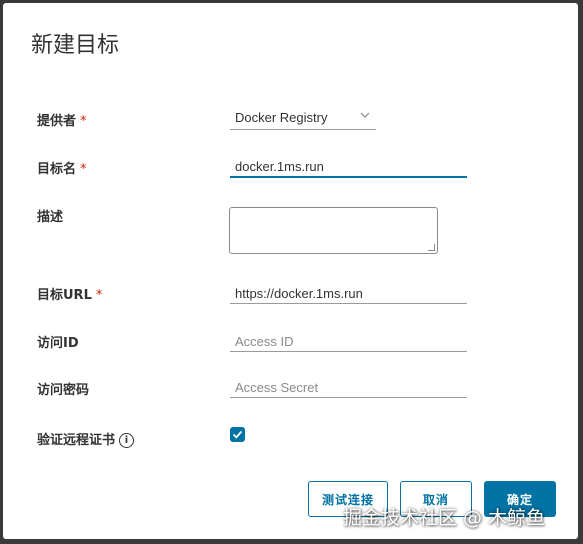 The width and height of the screenshot is (583, 544). I want to click on provider-select: Docker Registry, so click(303, 118).